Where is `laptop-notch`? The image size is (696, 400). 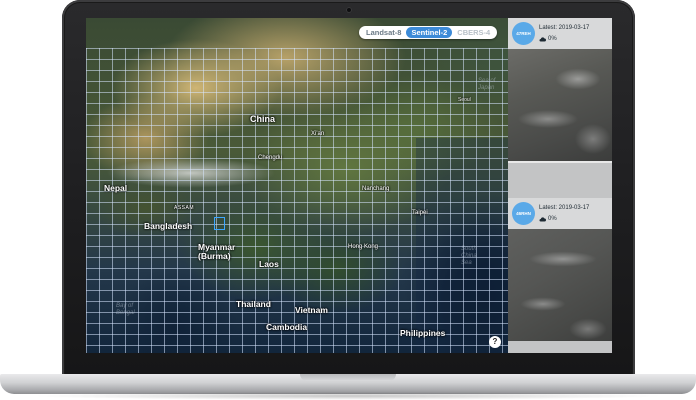 laptop-notch is located at coordinates (348, 377).